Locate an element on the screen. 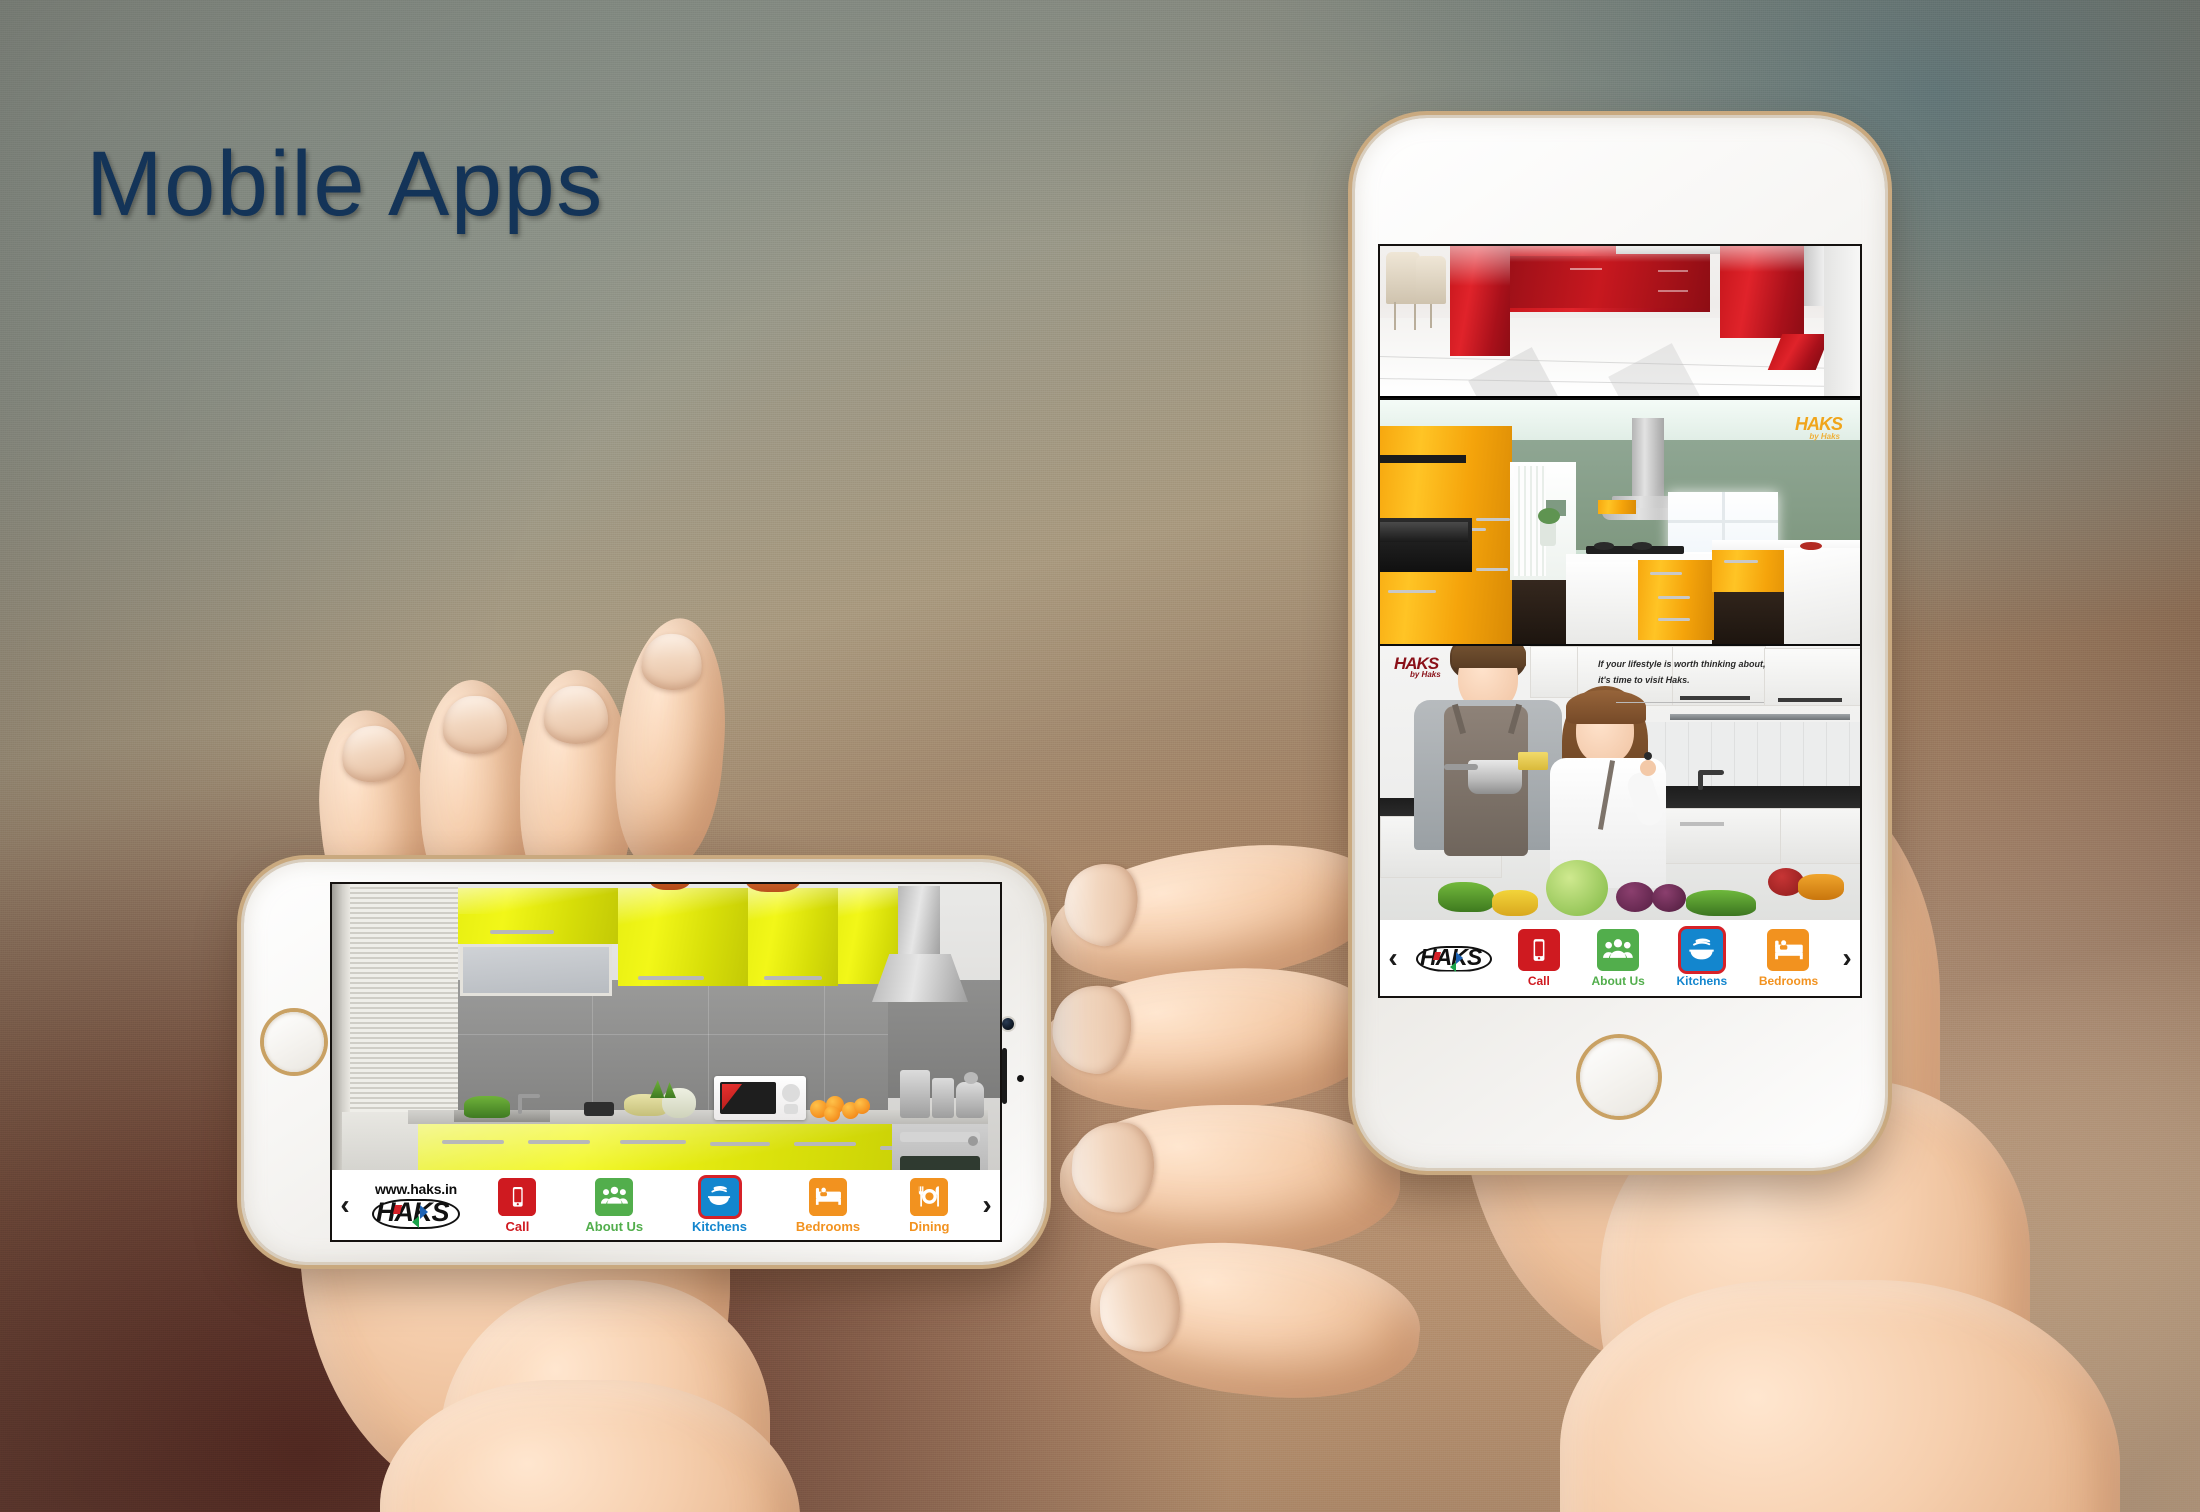 The width and height of the screenshot is (2200, 1512). brand-url-left: www.haks.in is located at coordinates (416, 1189).